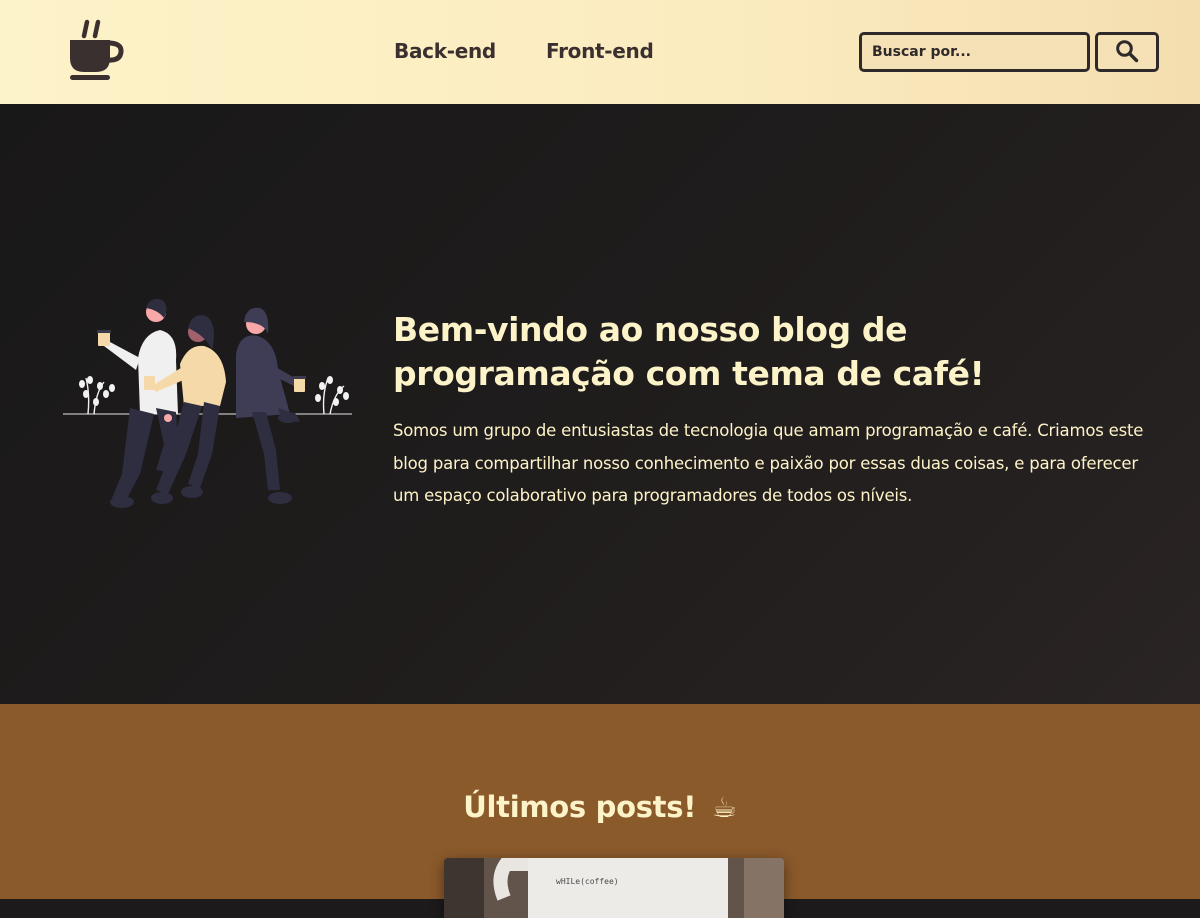  I want to click on search-button, so click(1127, 52).